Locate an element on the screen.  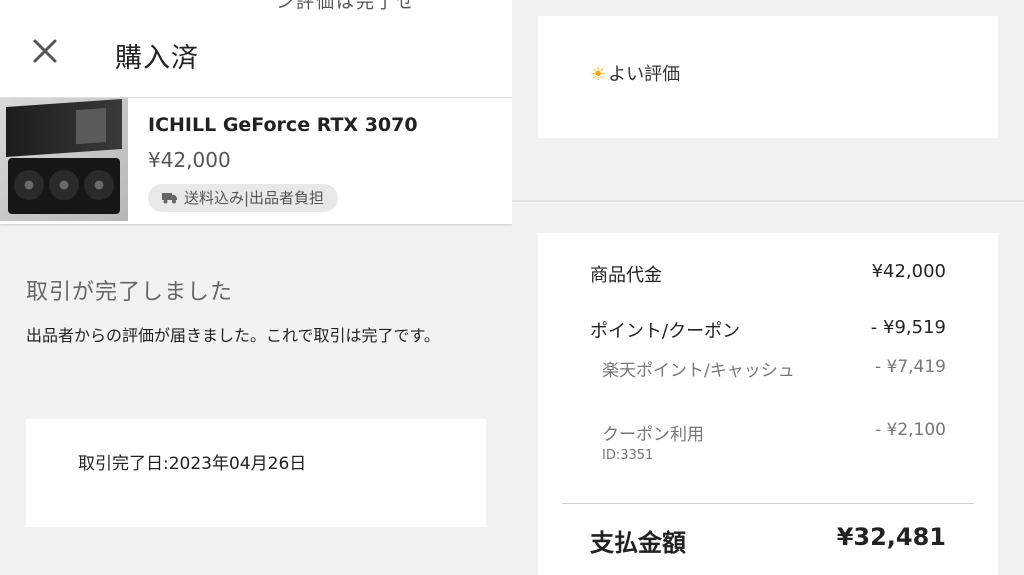
product-name: ICHILL GeForce RTX 3070 is located at coordinates (283, 125).